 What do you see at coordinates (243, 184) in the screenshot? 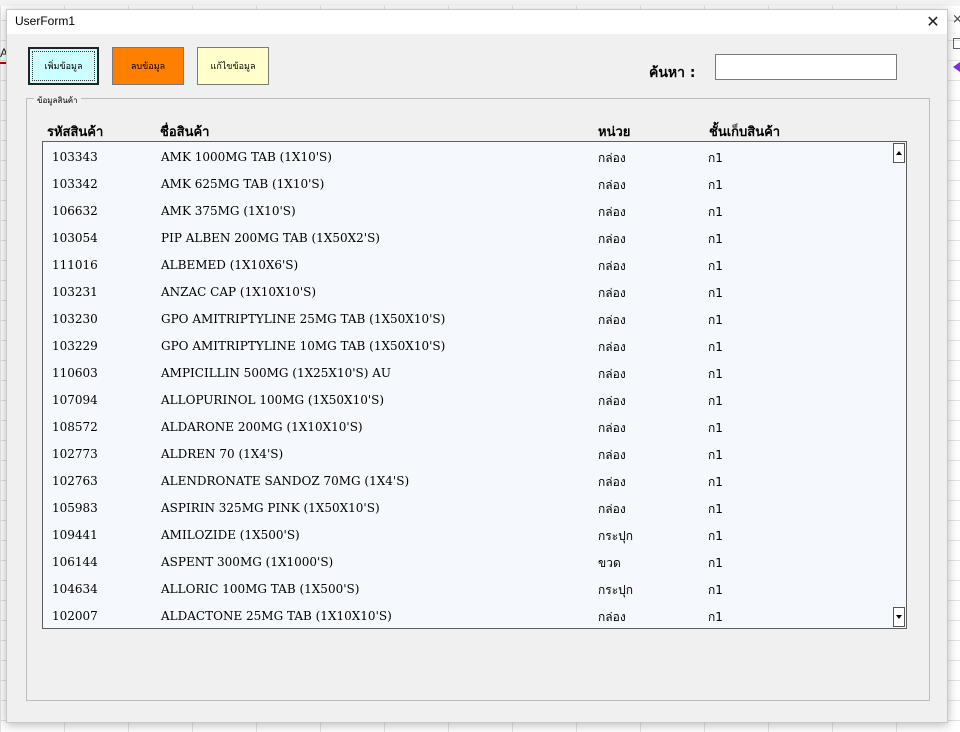
I see `cell-name: AMK 625MG TAB (1X10'S)` at bounding box center [243, 184].